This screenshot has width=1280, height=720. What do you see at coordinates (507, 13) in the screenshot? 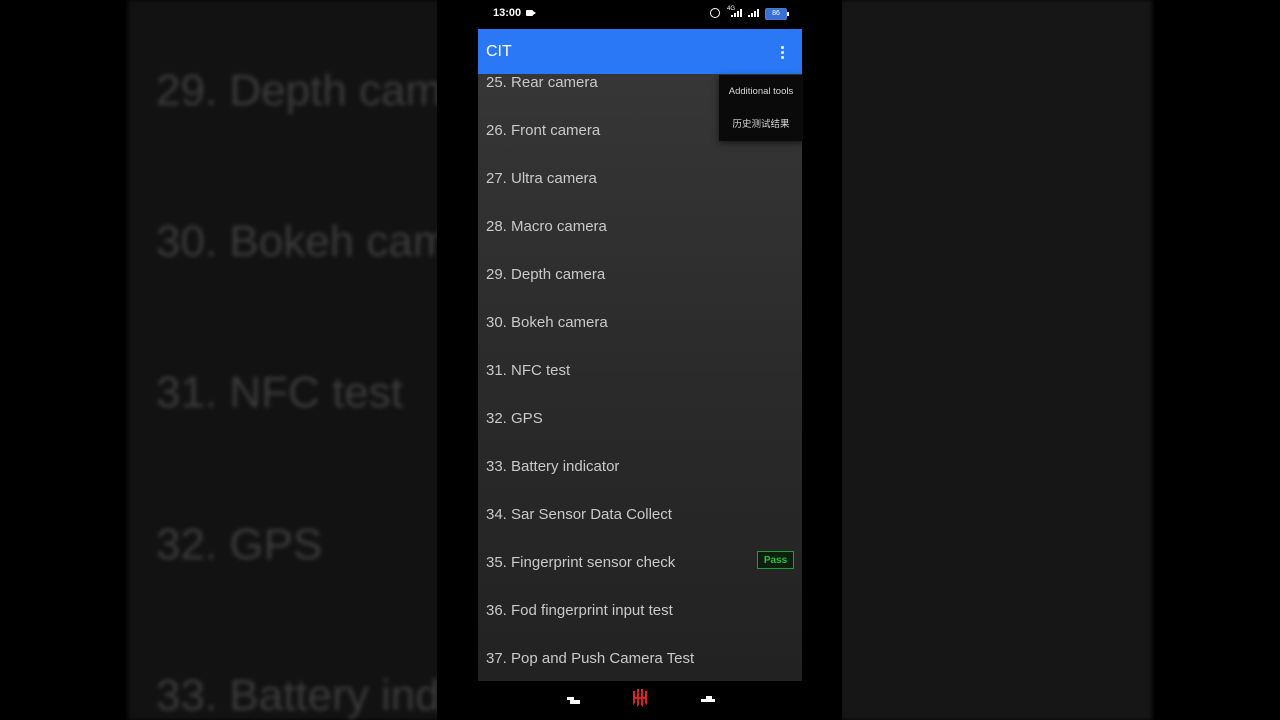
I see `status-time: 13:00` at bounding box center [507, 13].